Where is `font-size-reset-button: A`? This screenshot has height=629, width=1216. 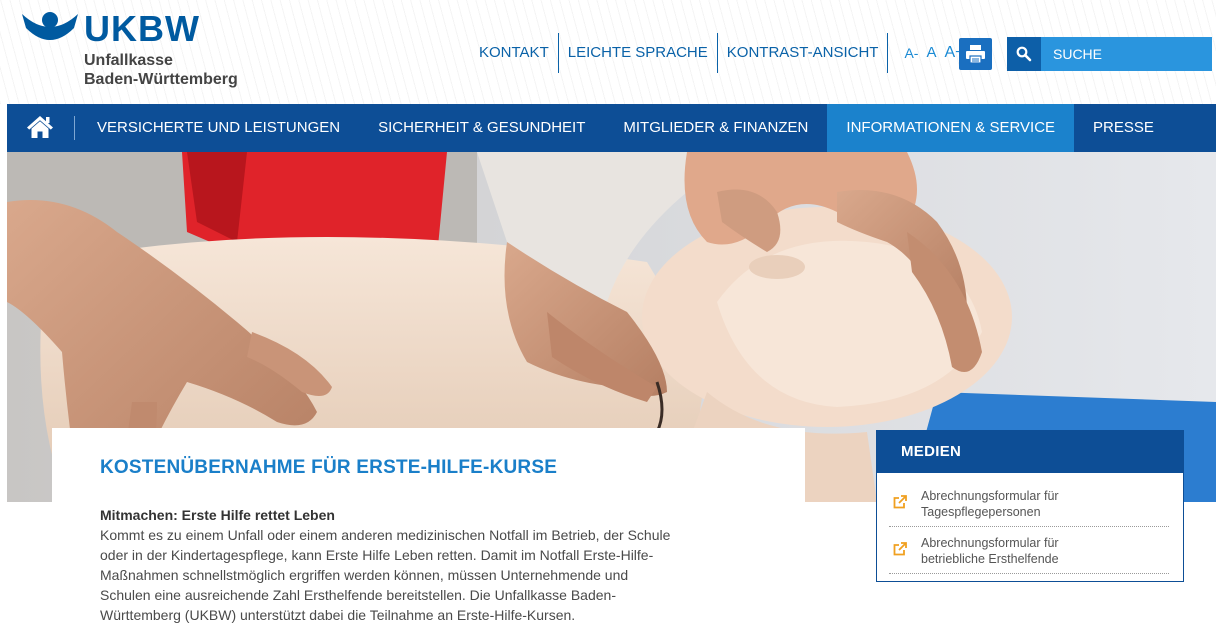 font-size-reset-button: A is located at coordinates (931, 53).